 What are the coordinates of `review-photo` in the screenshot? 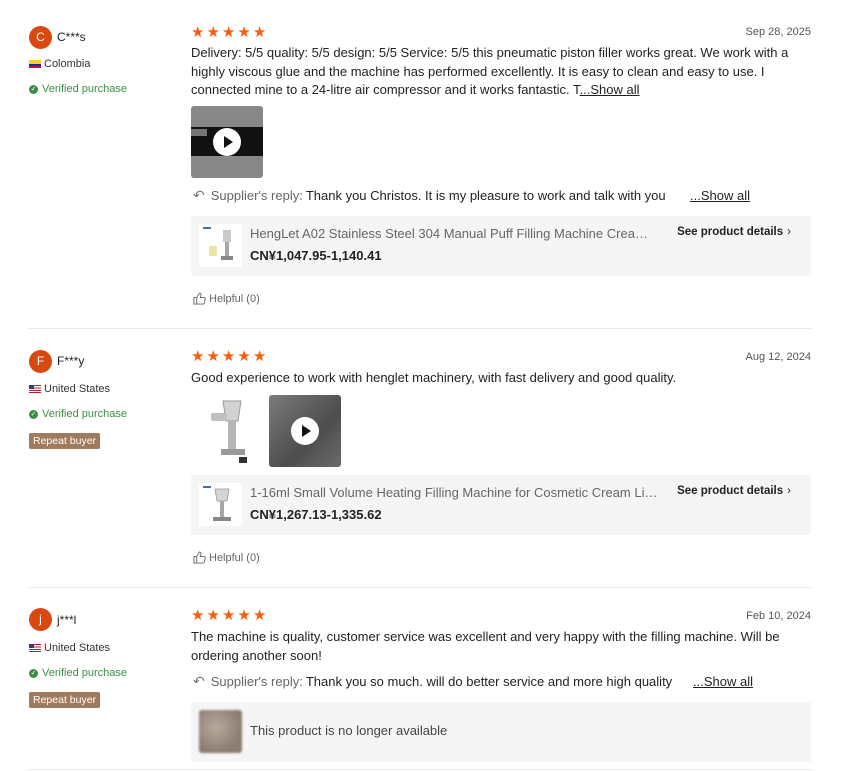 It's located at (227, 431).